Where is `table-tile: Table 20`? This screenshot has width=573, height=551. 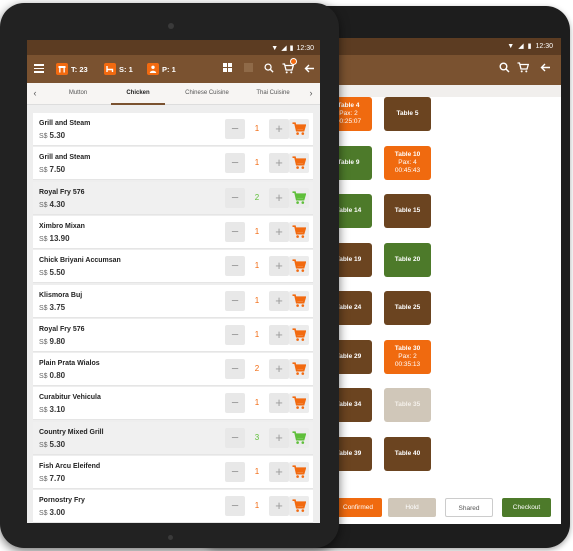
table-tile: Table 20 is located at coordinates (407, 259).